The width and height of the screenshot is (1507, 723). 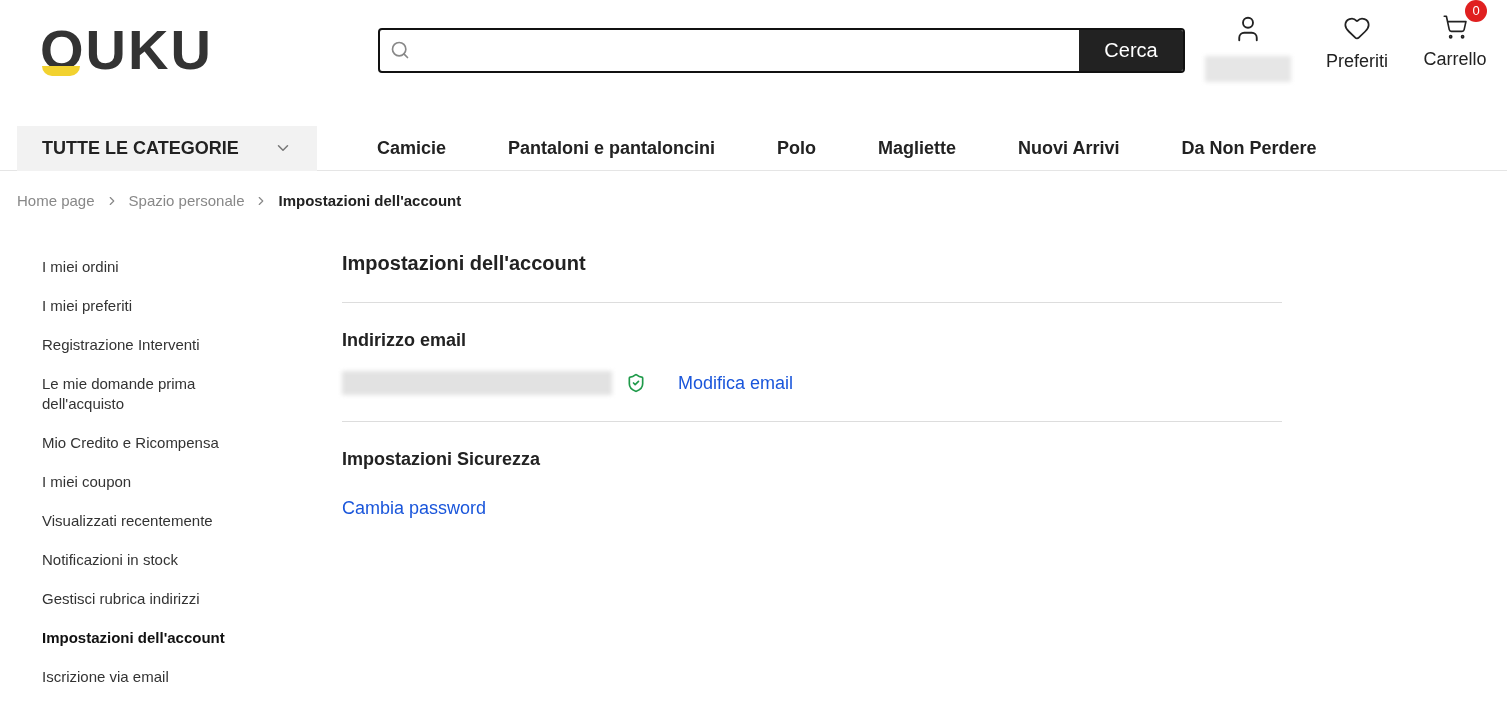 I want to click on sidebar-link: Visualizzati recentemente, so click(x=147, y=520).